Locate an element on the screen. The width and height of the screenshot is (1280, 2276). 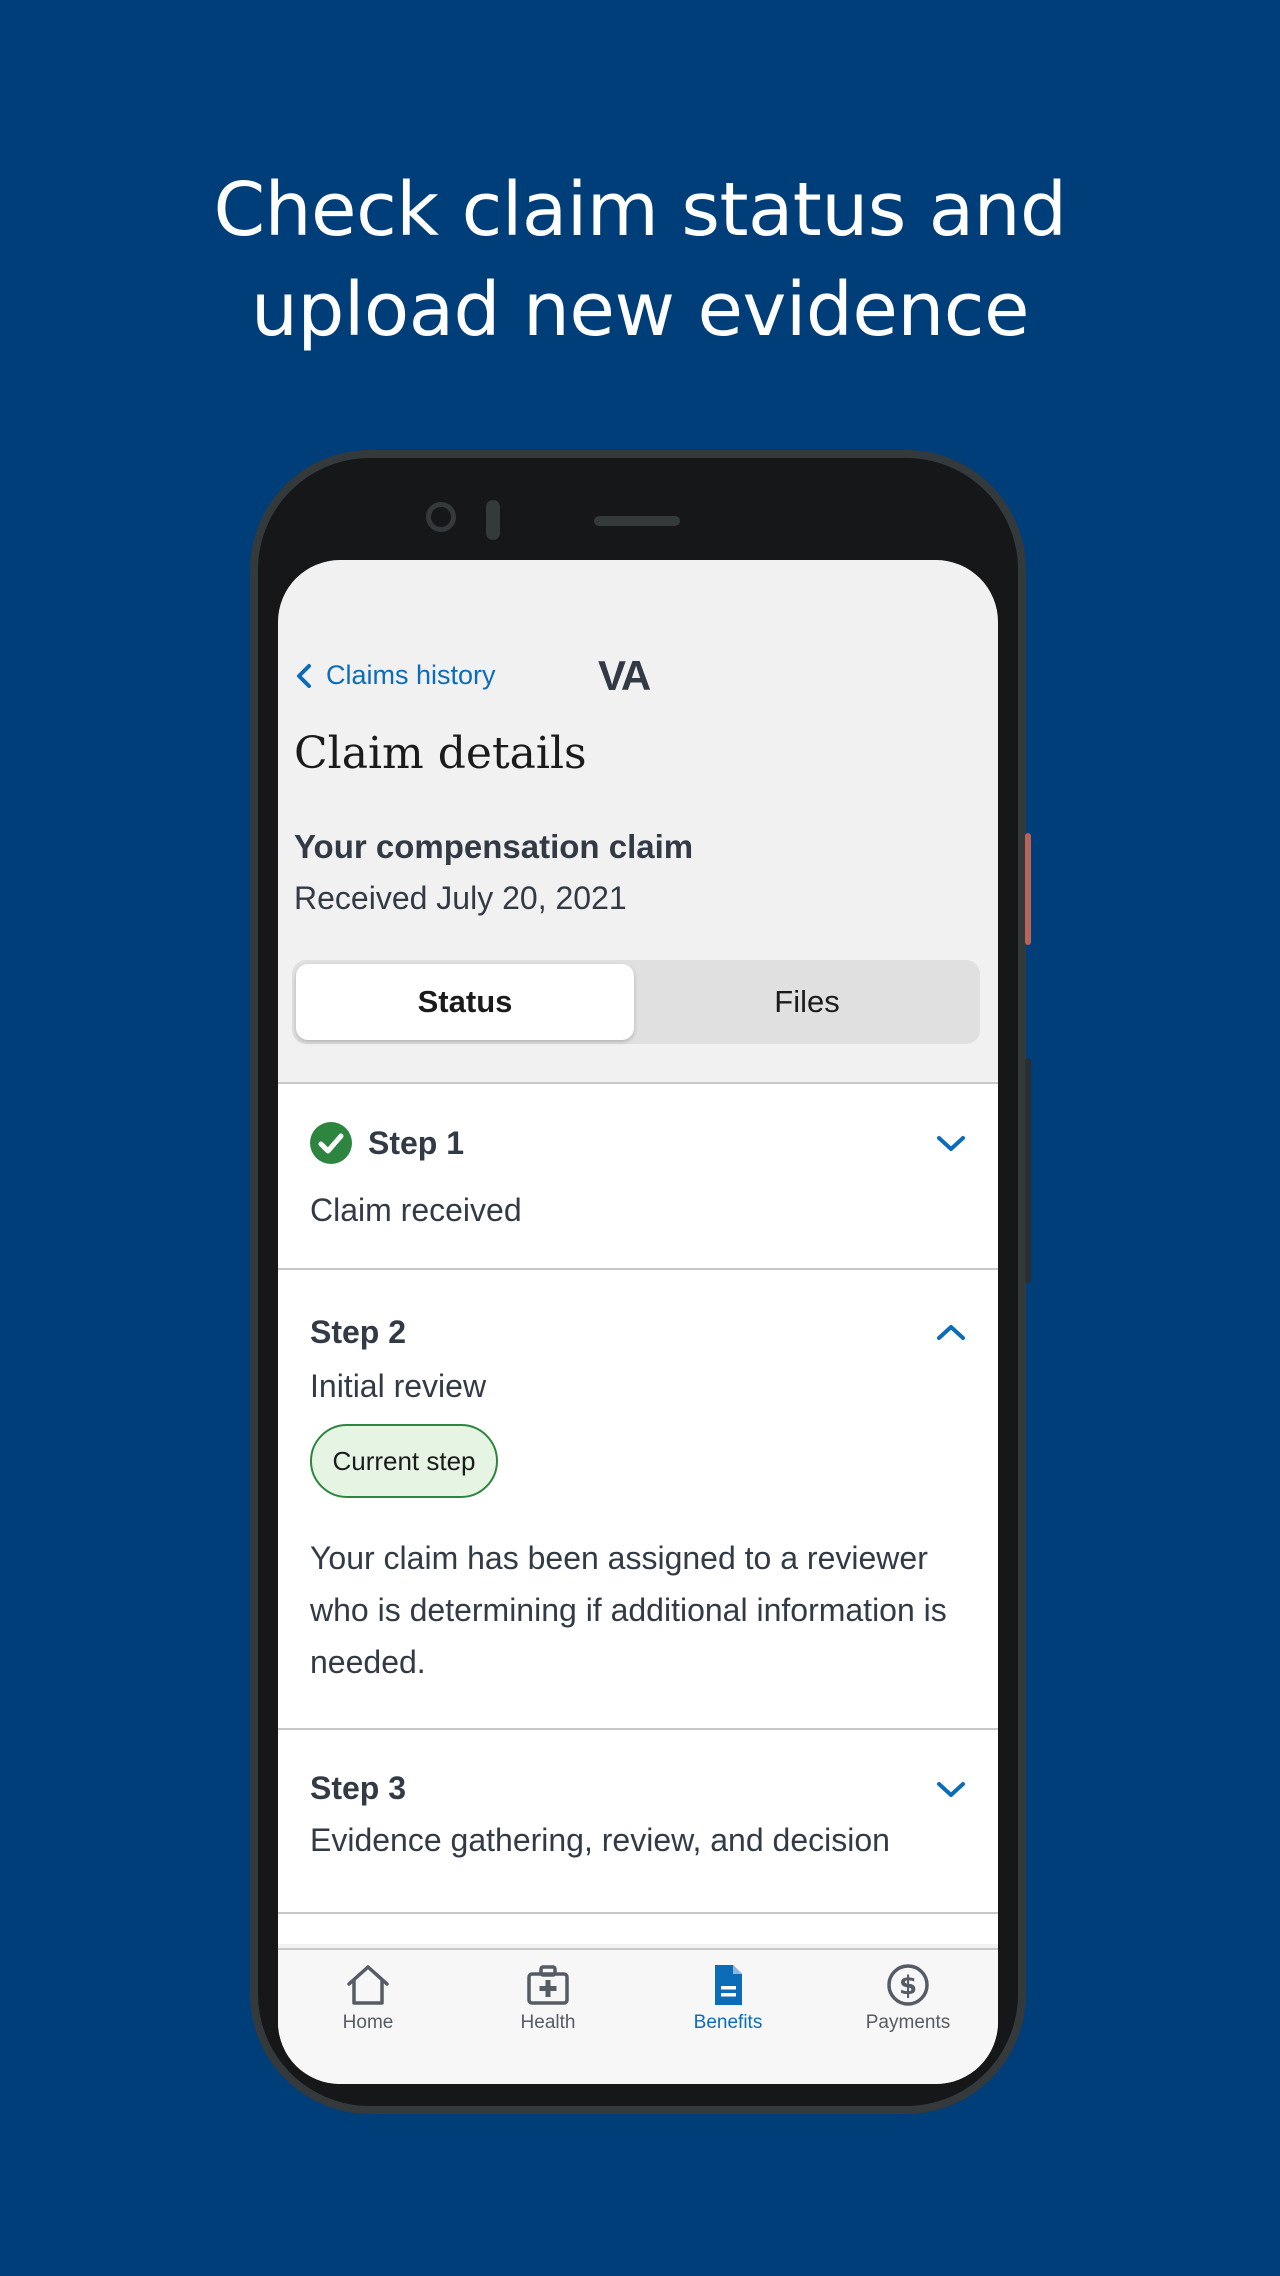
claim-received-date: Received July 20, 2021 is located at coordinates (460, 898).